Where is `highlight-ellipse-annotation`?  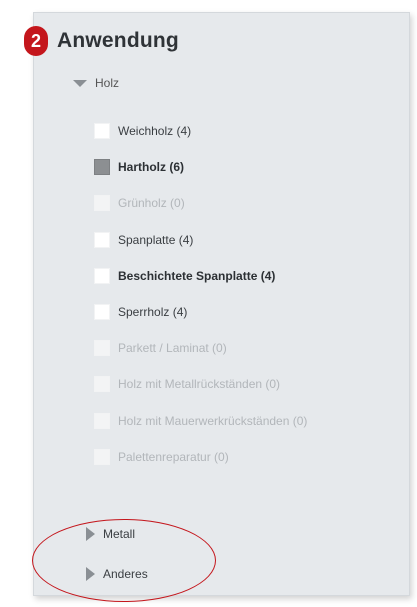 highlight-ellipse-annotation is located at coordinates (124, 560).